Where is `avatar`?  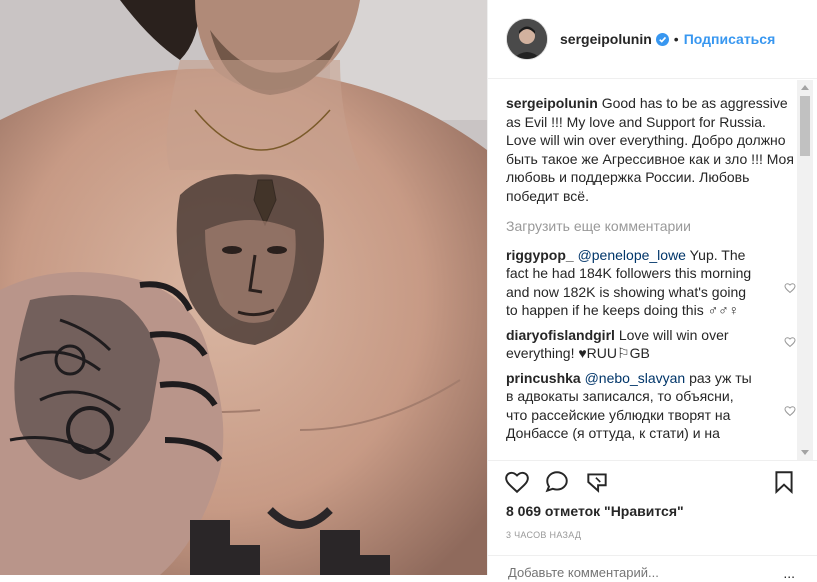
avatar is located at coordinates (527, 39).